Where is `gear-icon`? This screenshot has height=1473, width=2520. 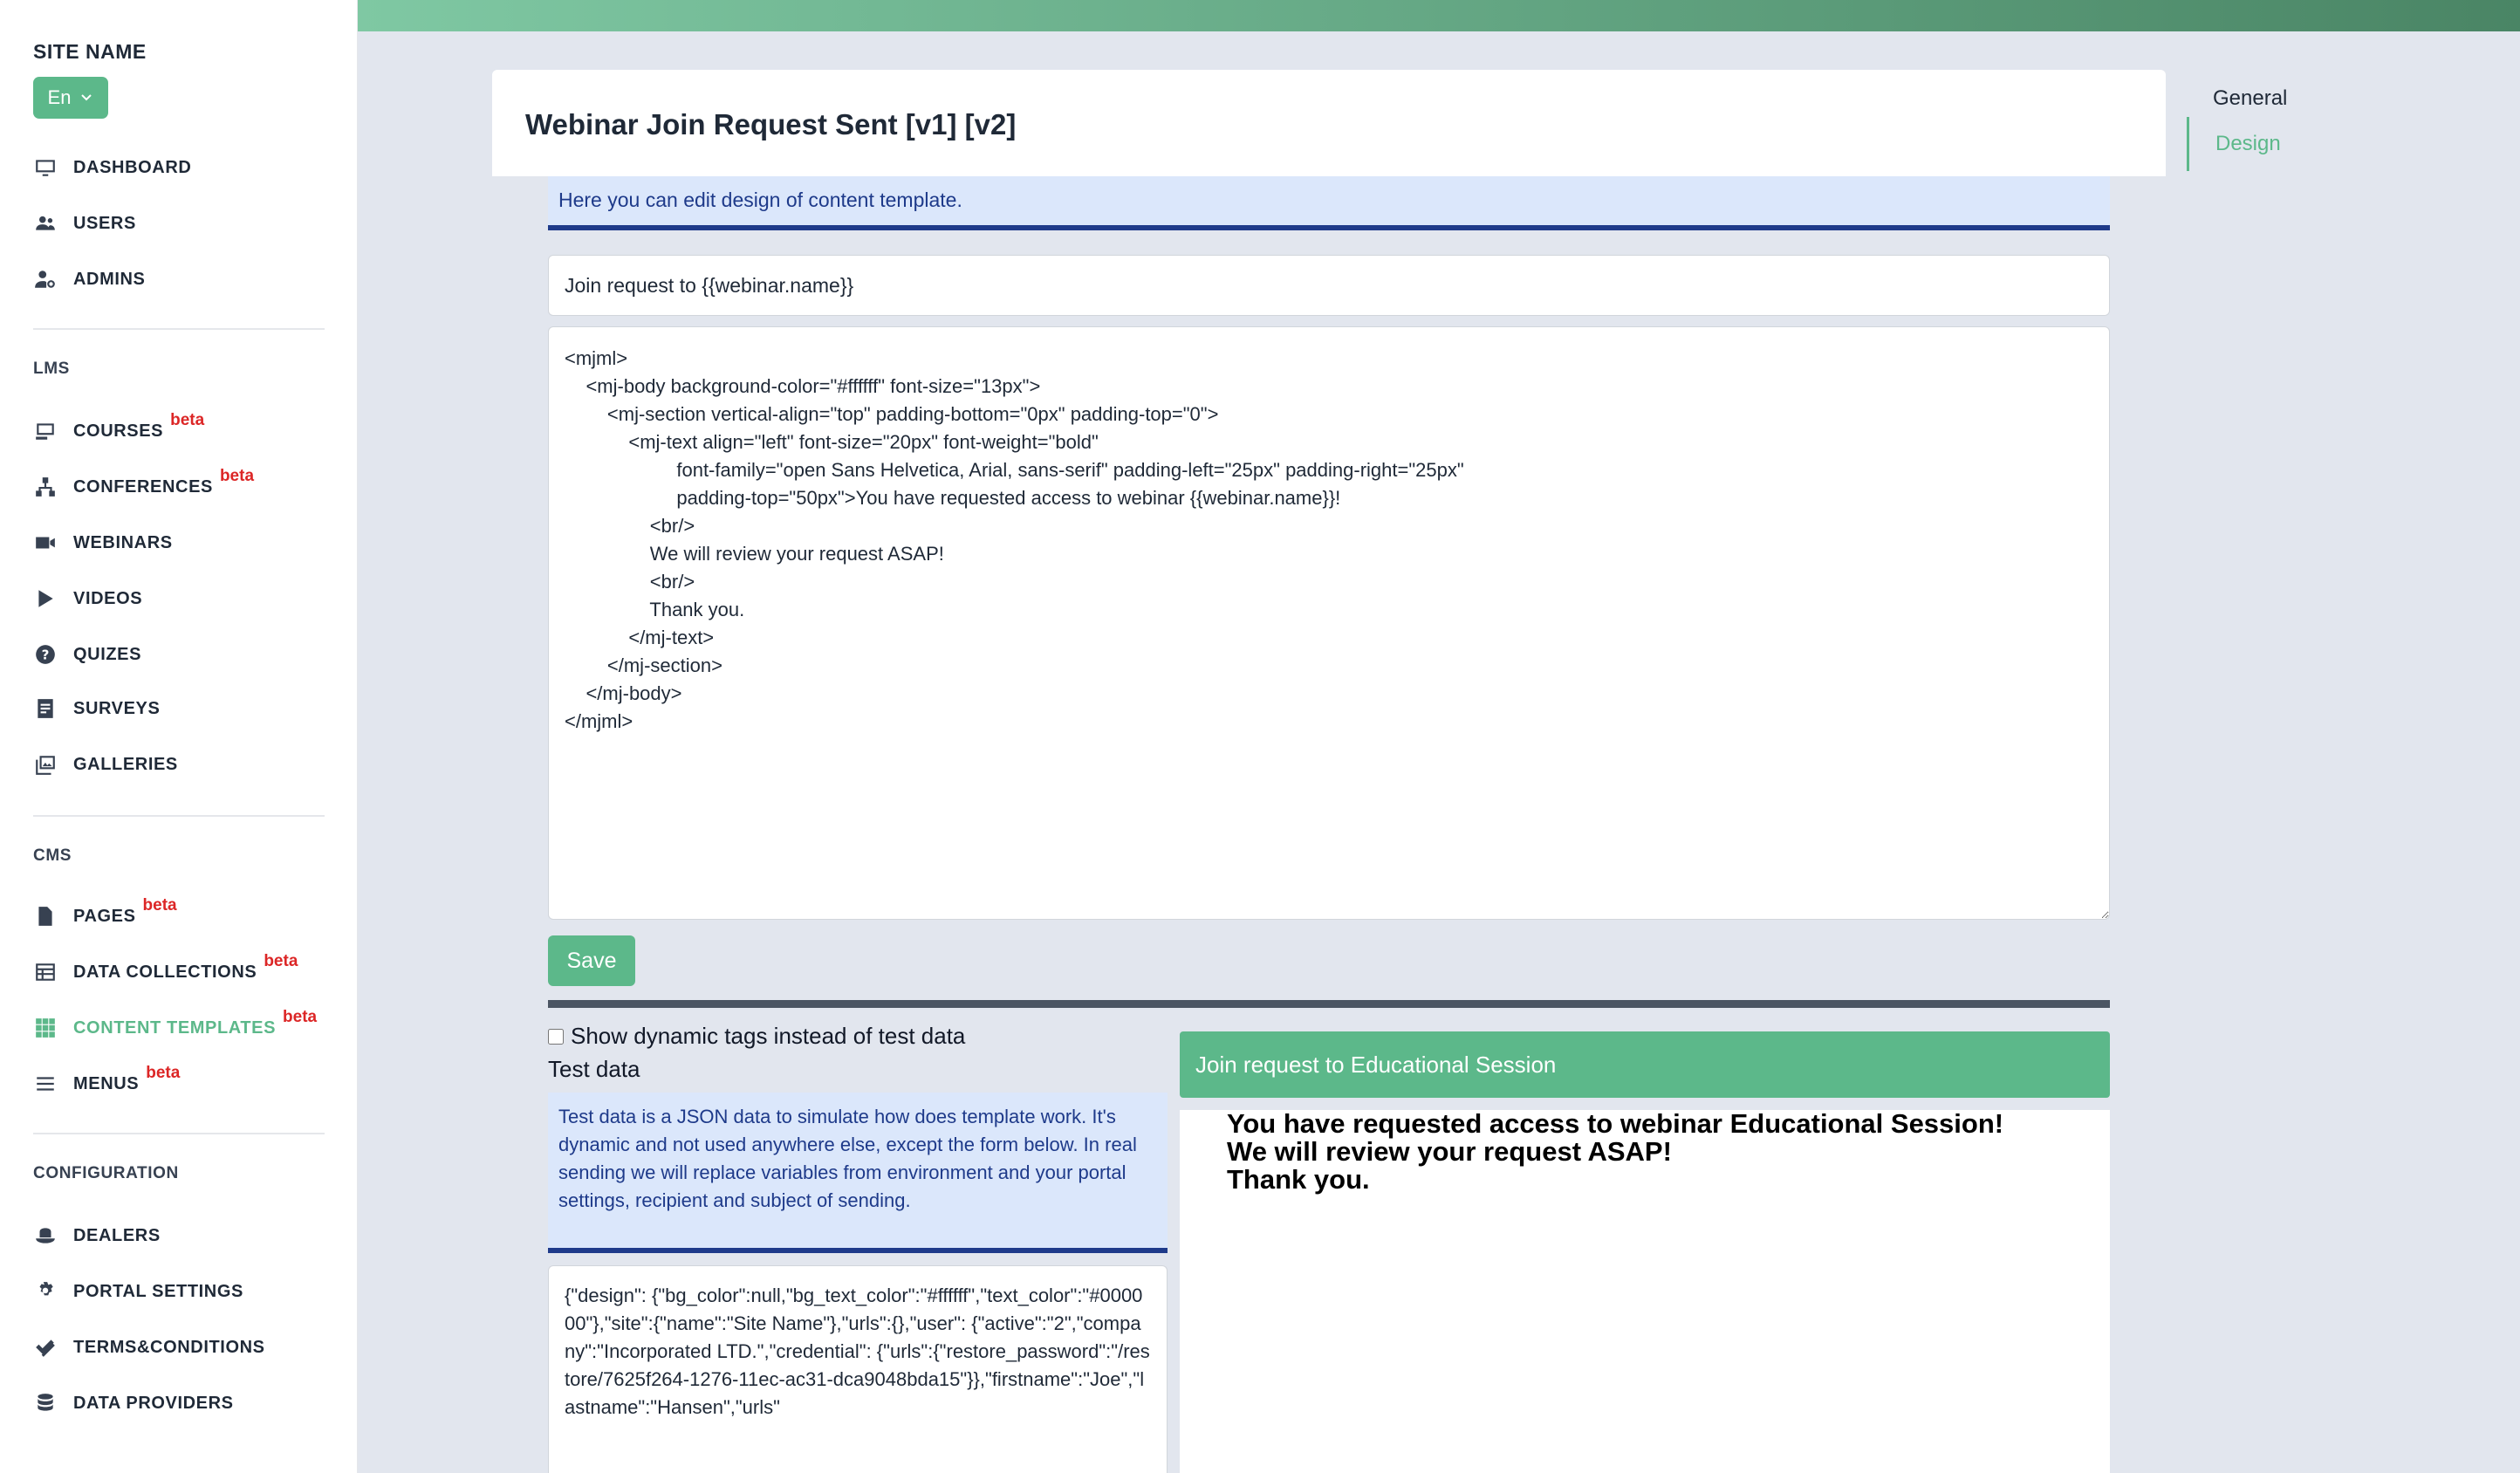 gear-icon is located at coordinates (45, 1292).